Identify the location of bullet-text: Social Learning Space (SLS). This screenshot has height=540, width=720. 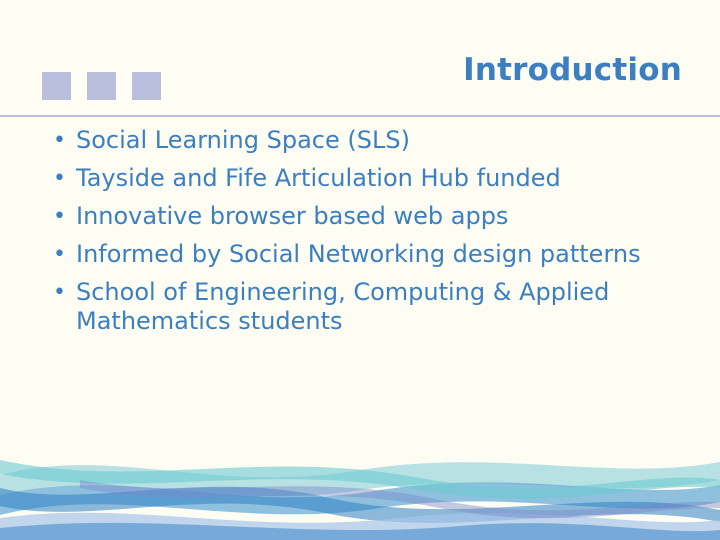
(243, 140).